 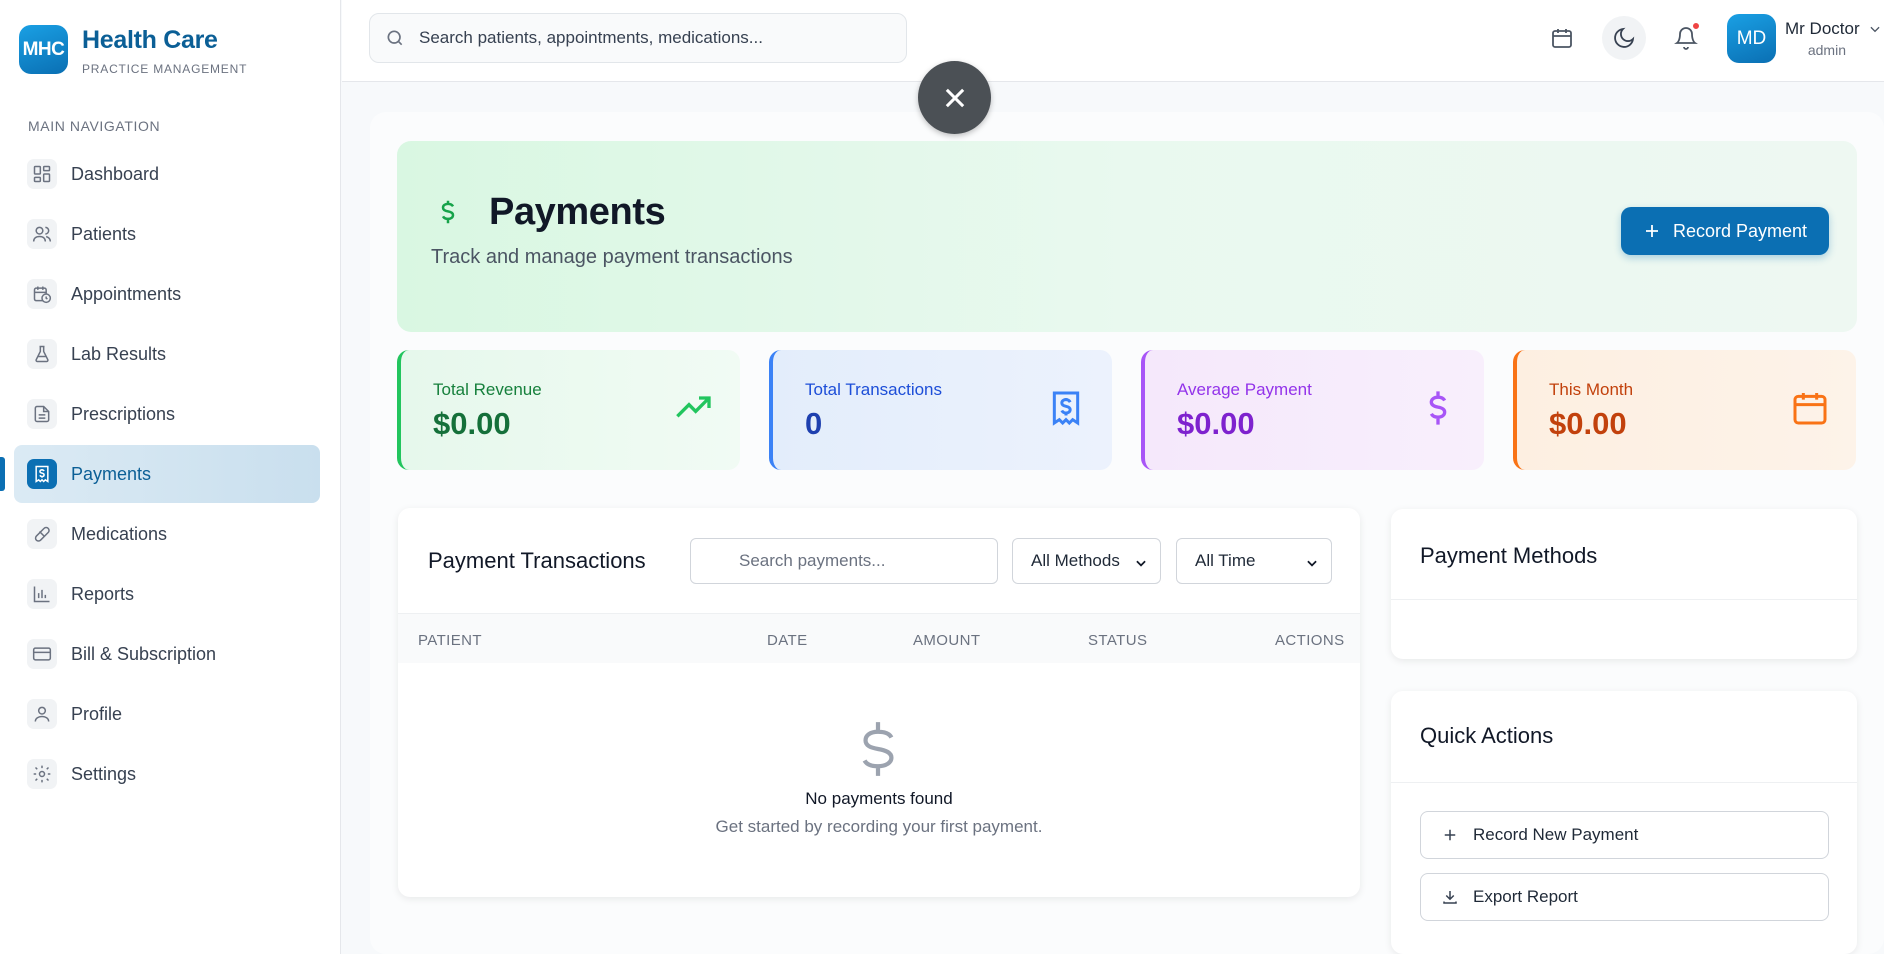 What do you see at coordinates (450, 640) in the screenshot?
I see `column-header-patient: PATIENT` at bounding box center [450, 640].